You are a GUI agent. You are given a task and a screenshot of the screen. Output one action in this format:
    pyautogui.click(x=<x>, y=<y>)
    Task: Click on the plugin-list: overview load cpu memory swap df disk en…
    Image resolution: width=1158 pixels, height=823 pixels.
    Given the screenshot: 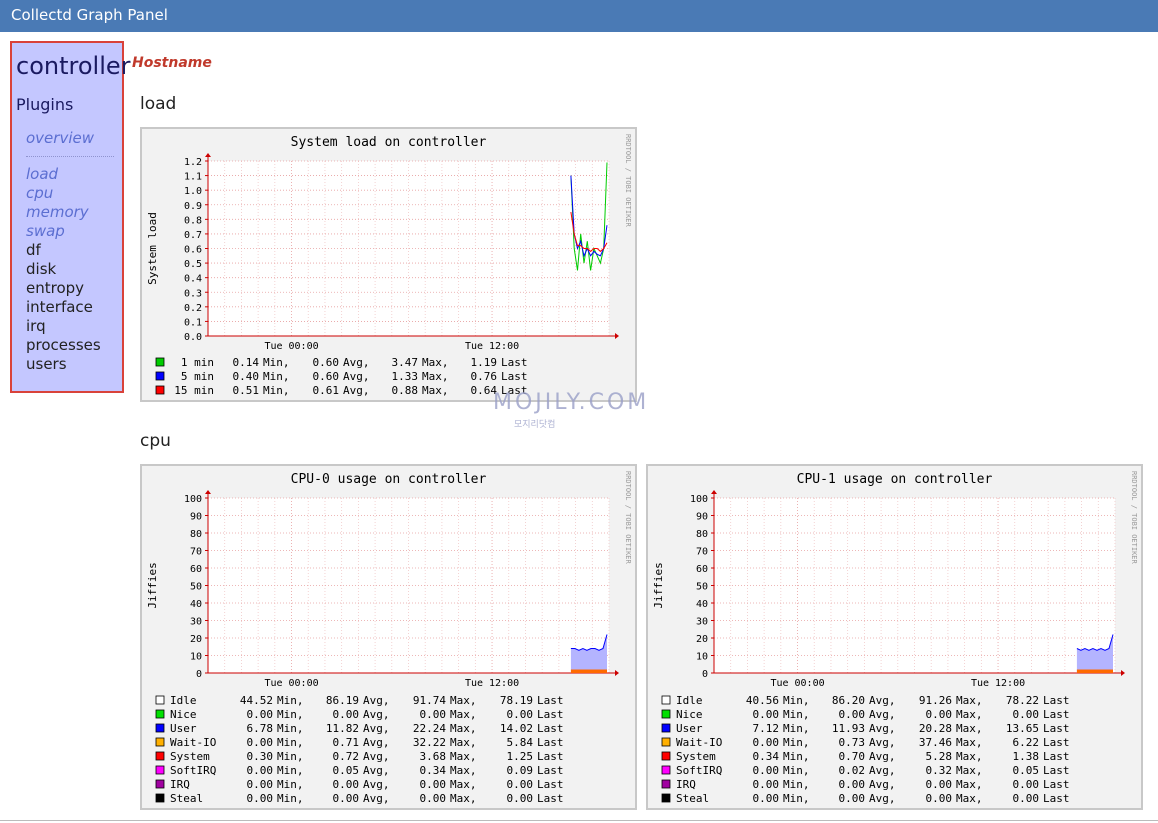 What is the action you would take?
    pyautogui.click(x=70, y=251)
    